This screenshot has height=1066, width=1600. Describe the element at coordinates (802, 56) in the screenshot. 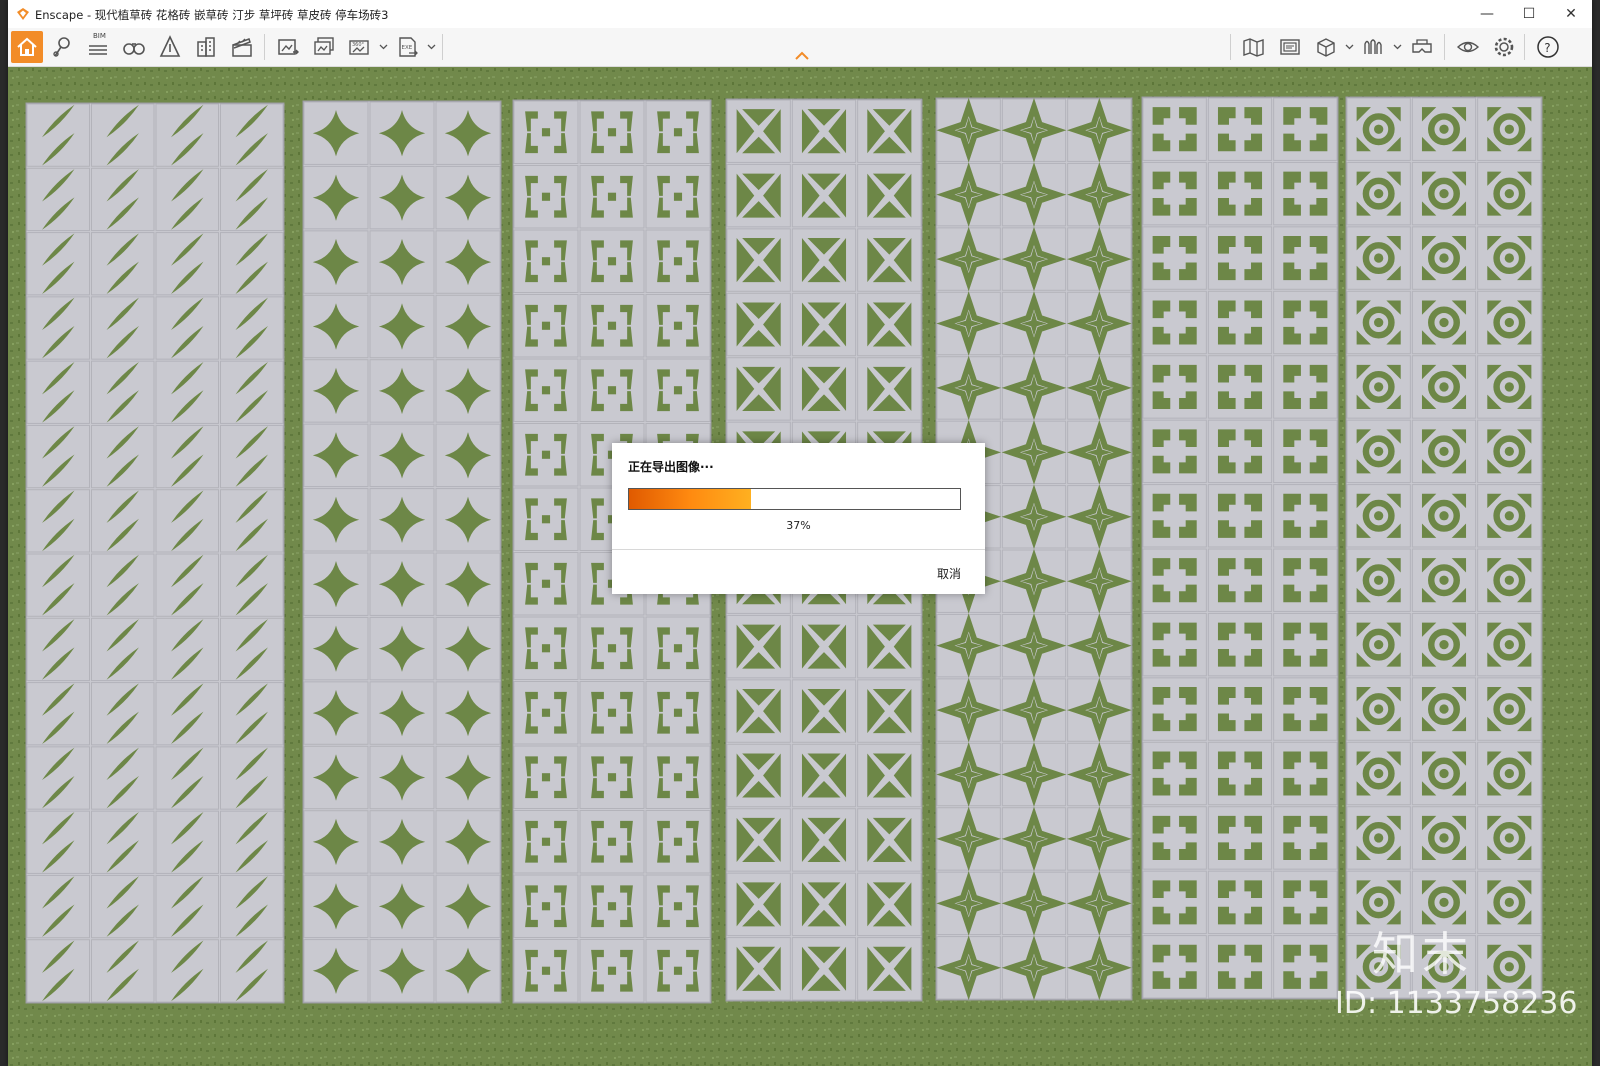

I see `chevron-up-icon` at that location.